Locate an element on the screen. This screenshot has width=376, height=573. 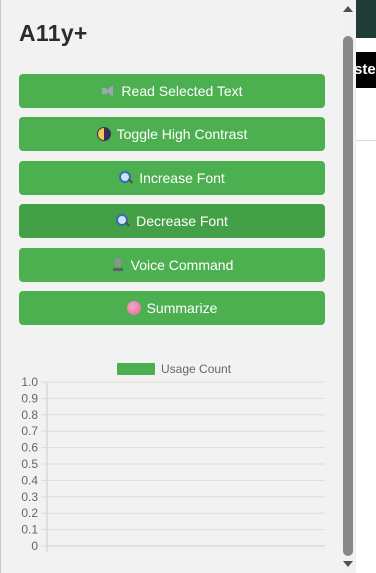
summarize-button: Summarize is located at coordinates (172, 307).